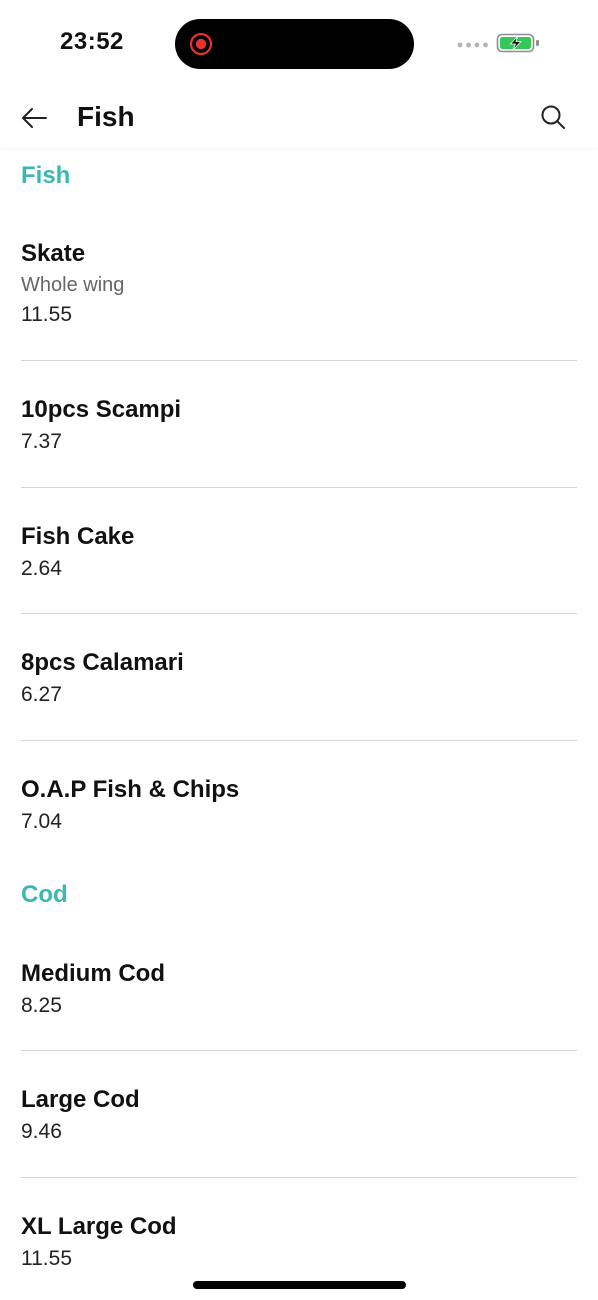 The image size is (598, 1300). I want to click on item-name: 8pcs Calamari, so click(102, 662).